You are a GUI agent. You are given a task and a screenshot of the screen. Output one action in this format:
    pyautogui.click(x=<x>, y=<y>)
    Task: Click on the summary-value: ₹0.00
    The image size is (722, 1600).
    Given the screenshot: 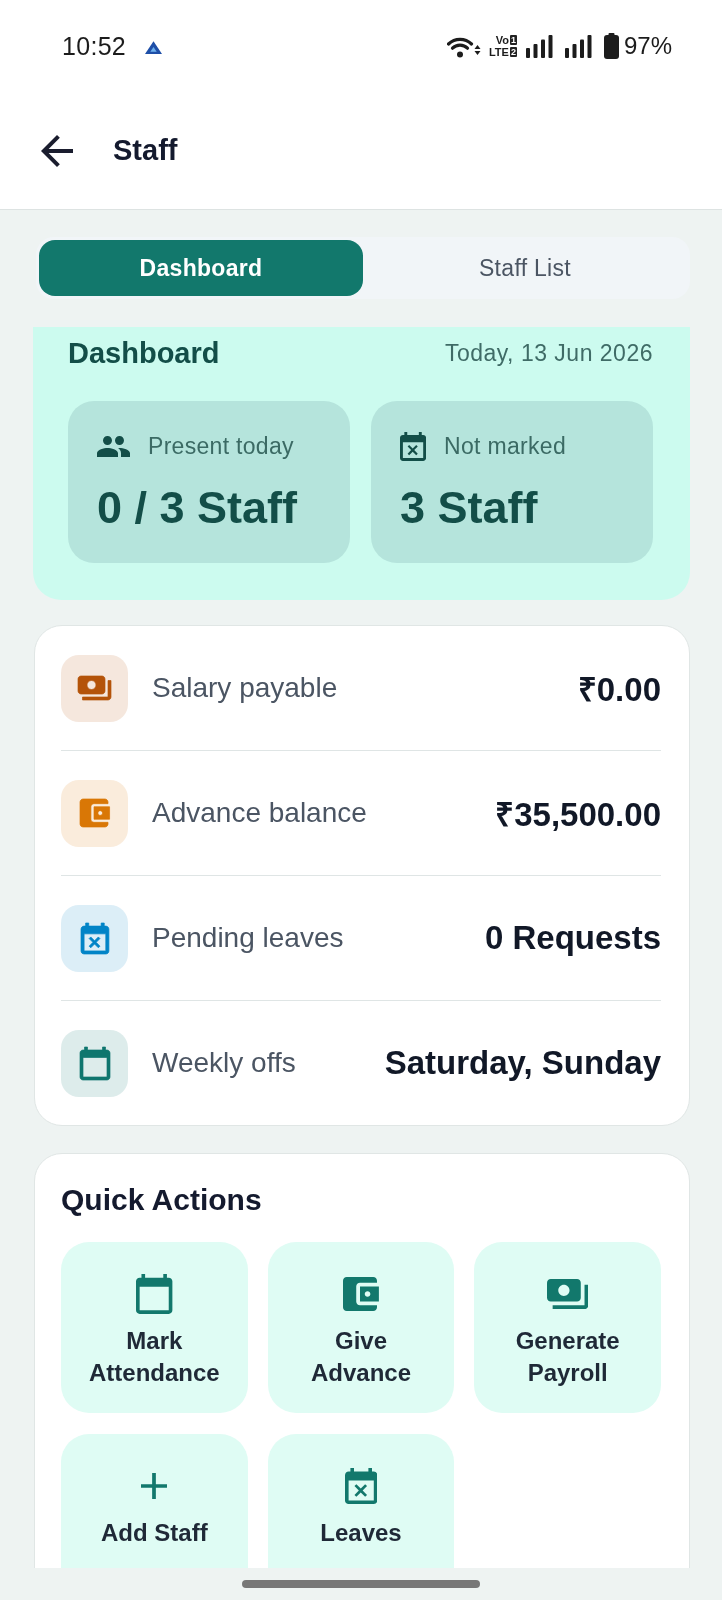 What is the action you would take?
    pyautogui.click(x=619, y=689)
    